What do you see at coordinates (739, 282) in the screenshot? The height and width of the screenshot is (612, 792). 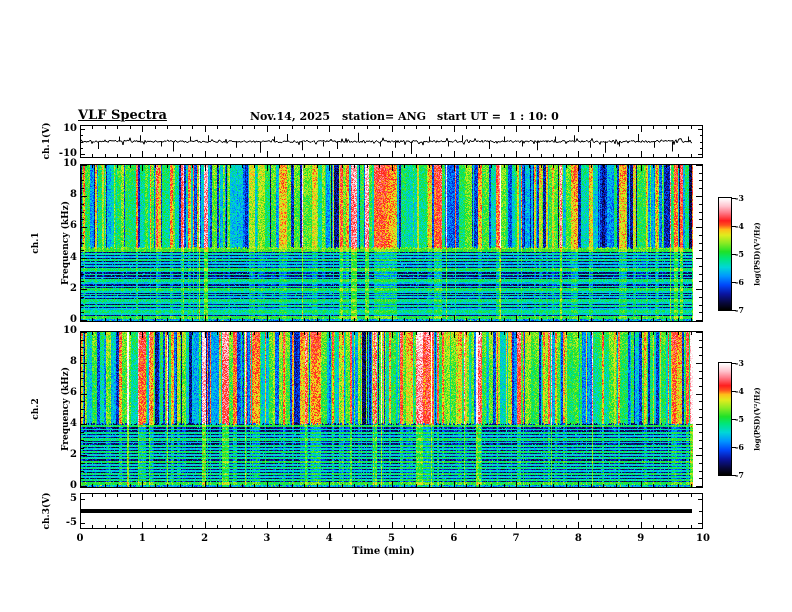 I see `colorbar1-tick-label: -6` at bounding box center [739, 282].